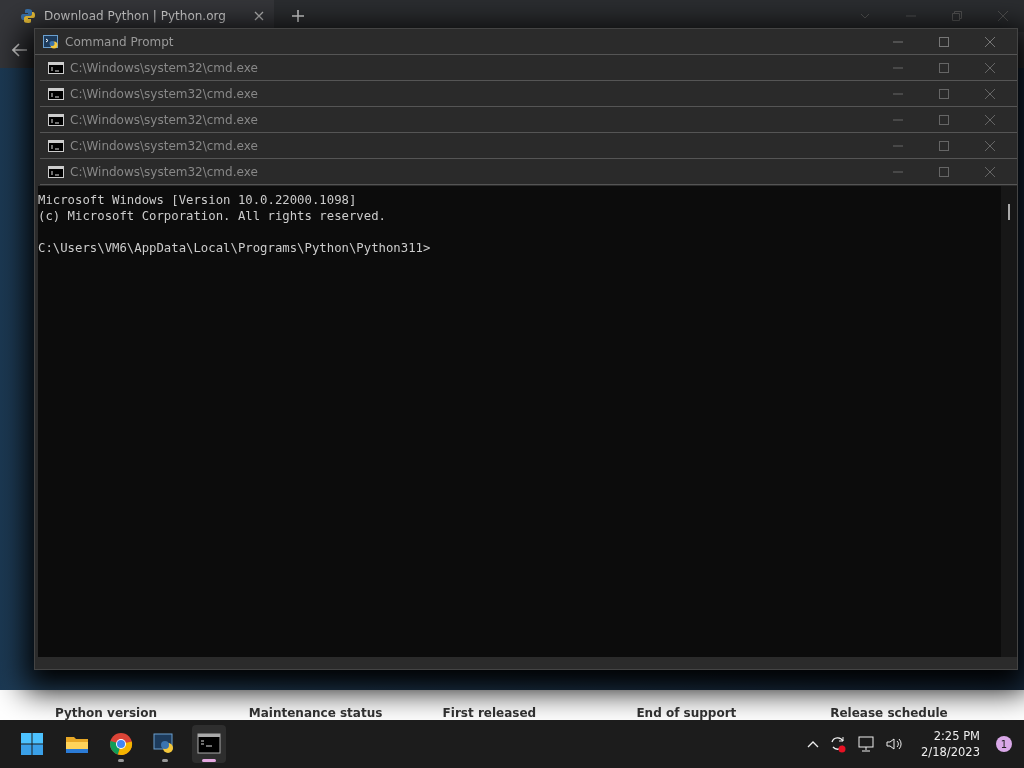 This screenshot has width=1024, height=768. I want to click on notification-badge: 1, so click(1004, 744).